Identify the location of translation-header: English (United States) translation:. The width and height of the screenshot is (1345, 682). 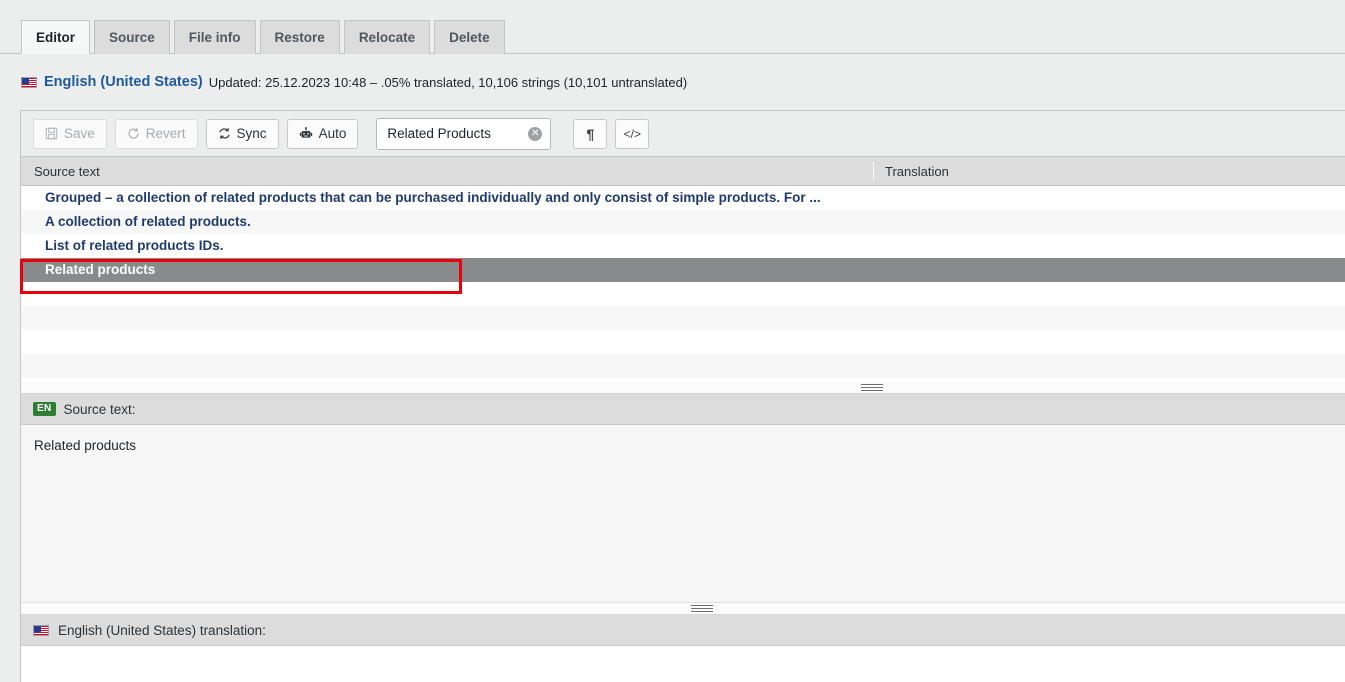
(683, 630).